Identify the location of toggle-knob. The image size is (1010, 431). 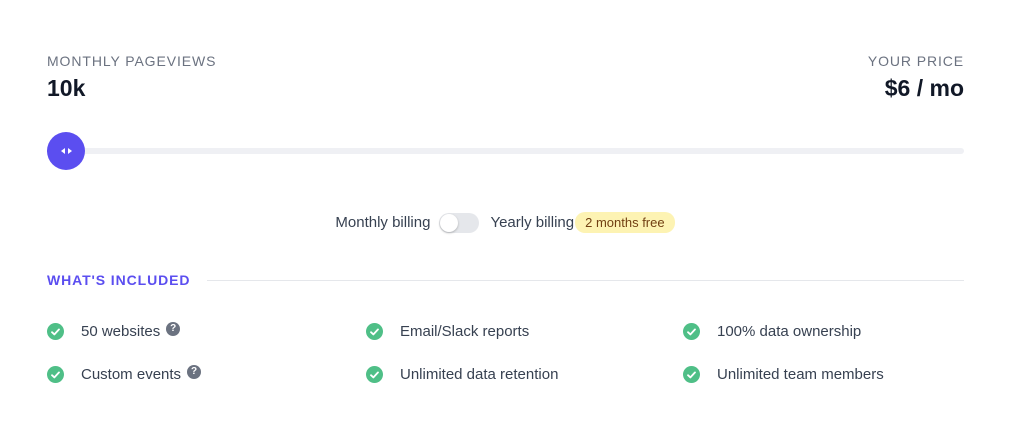
(449, 222).